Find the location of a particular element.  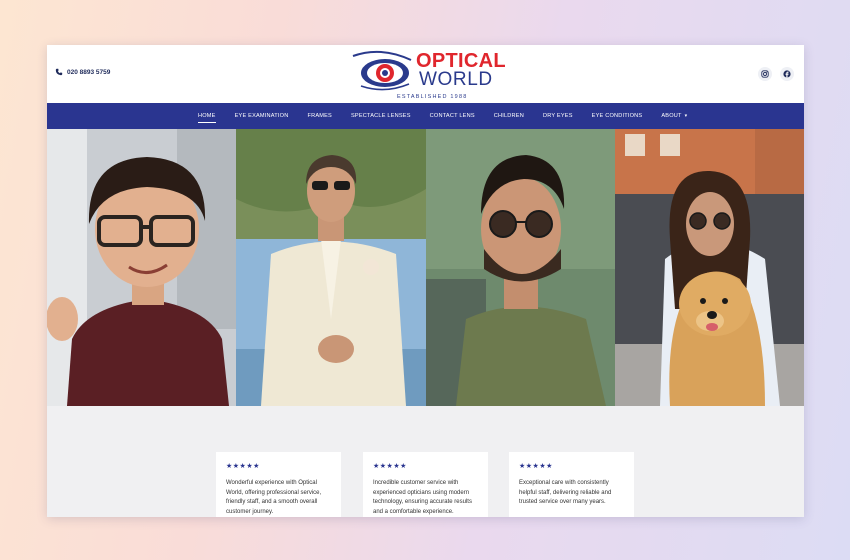

logo-text-world: WORLD is located at coordinates (456, 79).